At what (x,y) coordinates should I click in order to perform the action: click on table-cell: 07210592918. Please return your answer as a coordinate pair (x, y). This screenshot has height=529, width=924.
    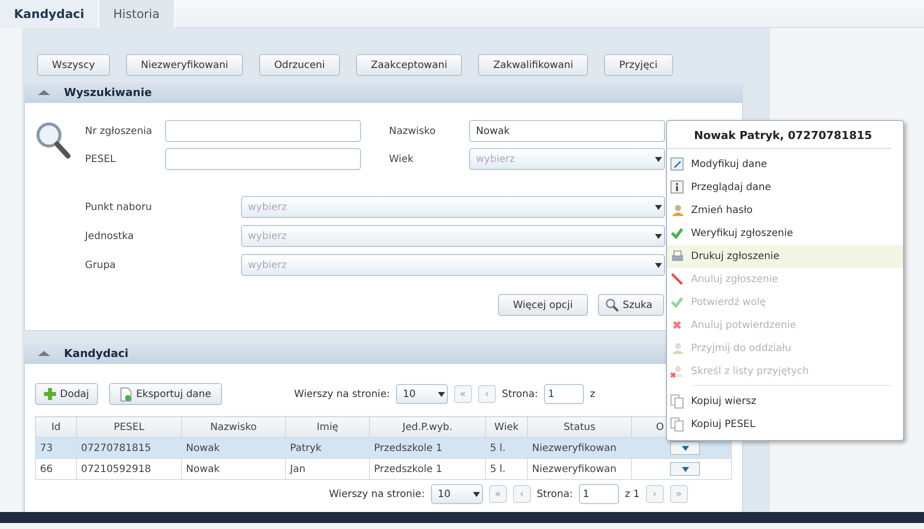
    Looking at the image, I should click on (129, 469).